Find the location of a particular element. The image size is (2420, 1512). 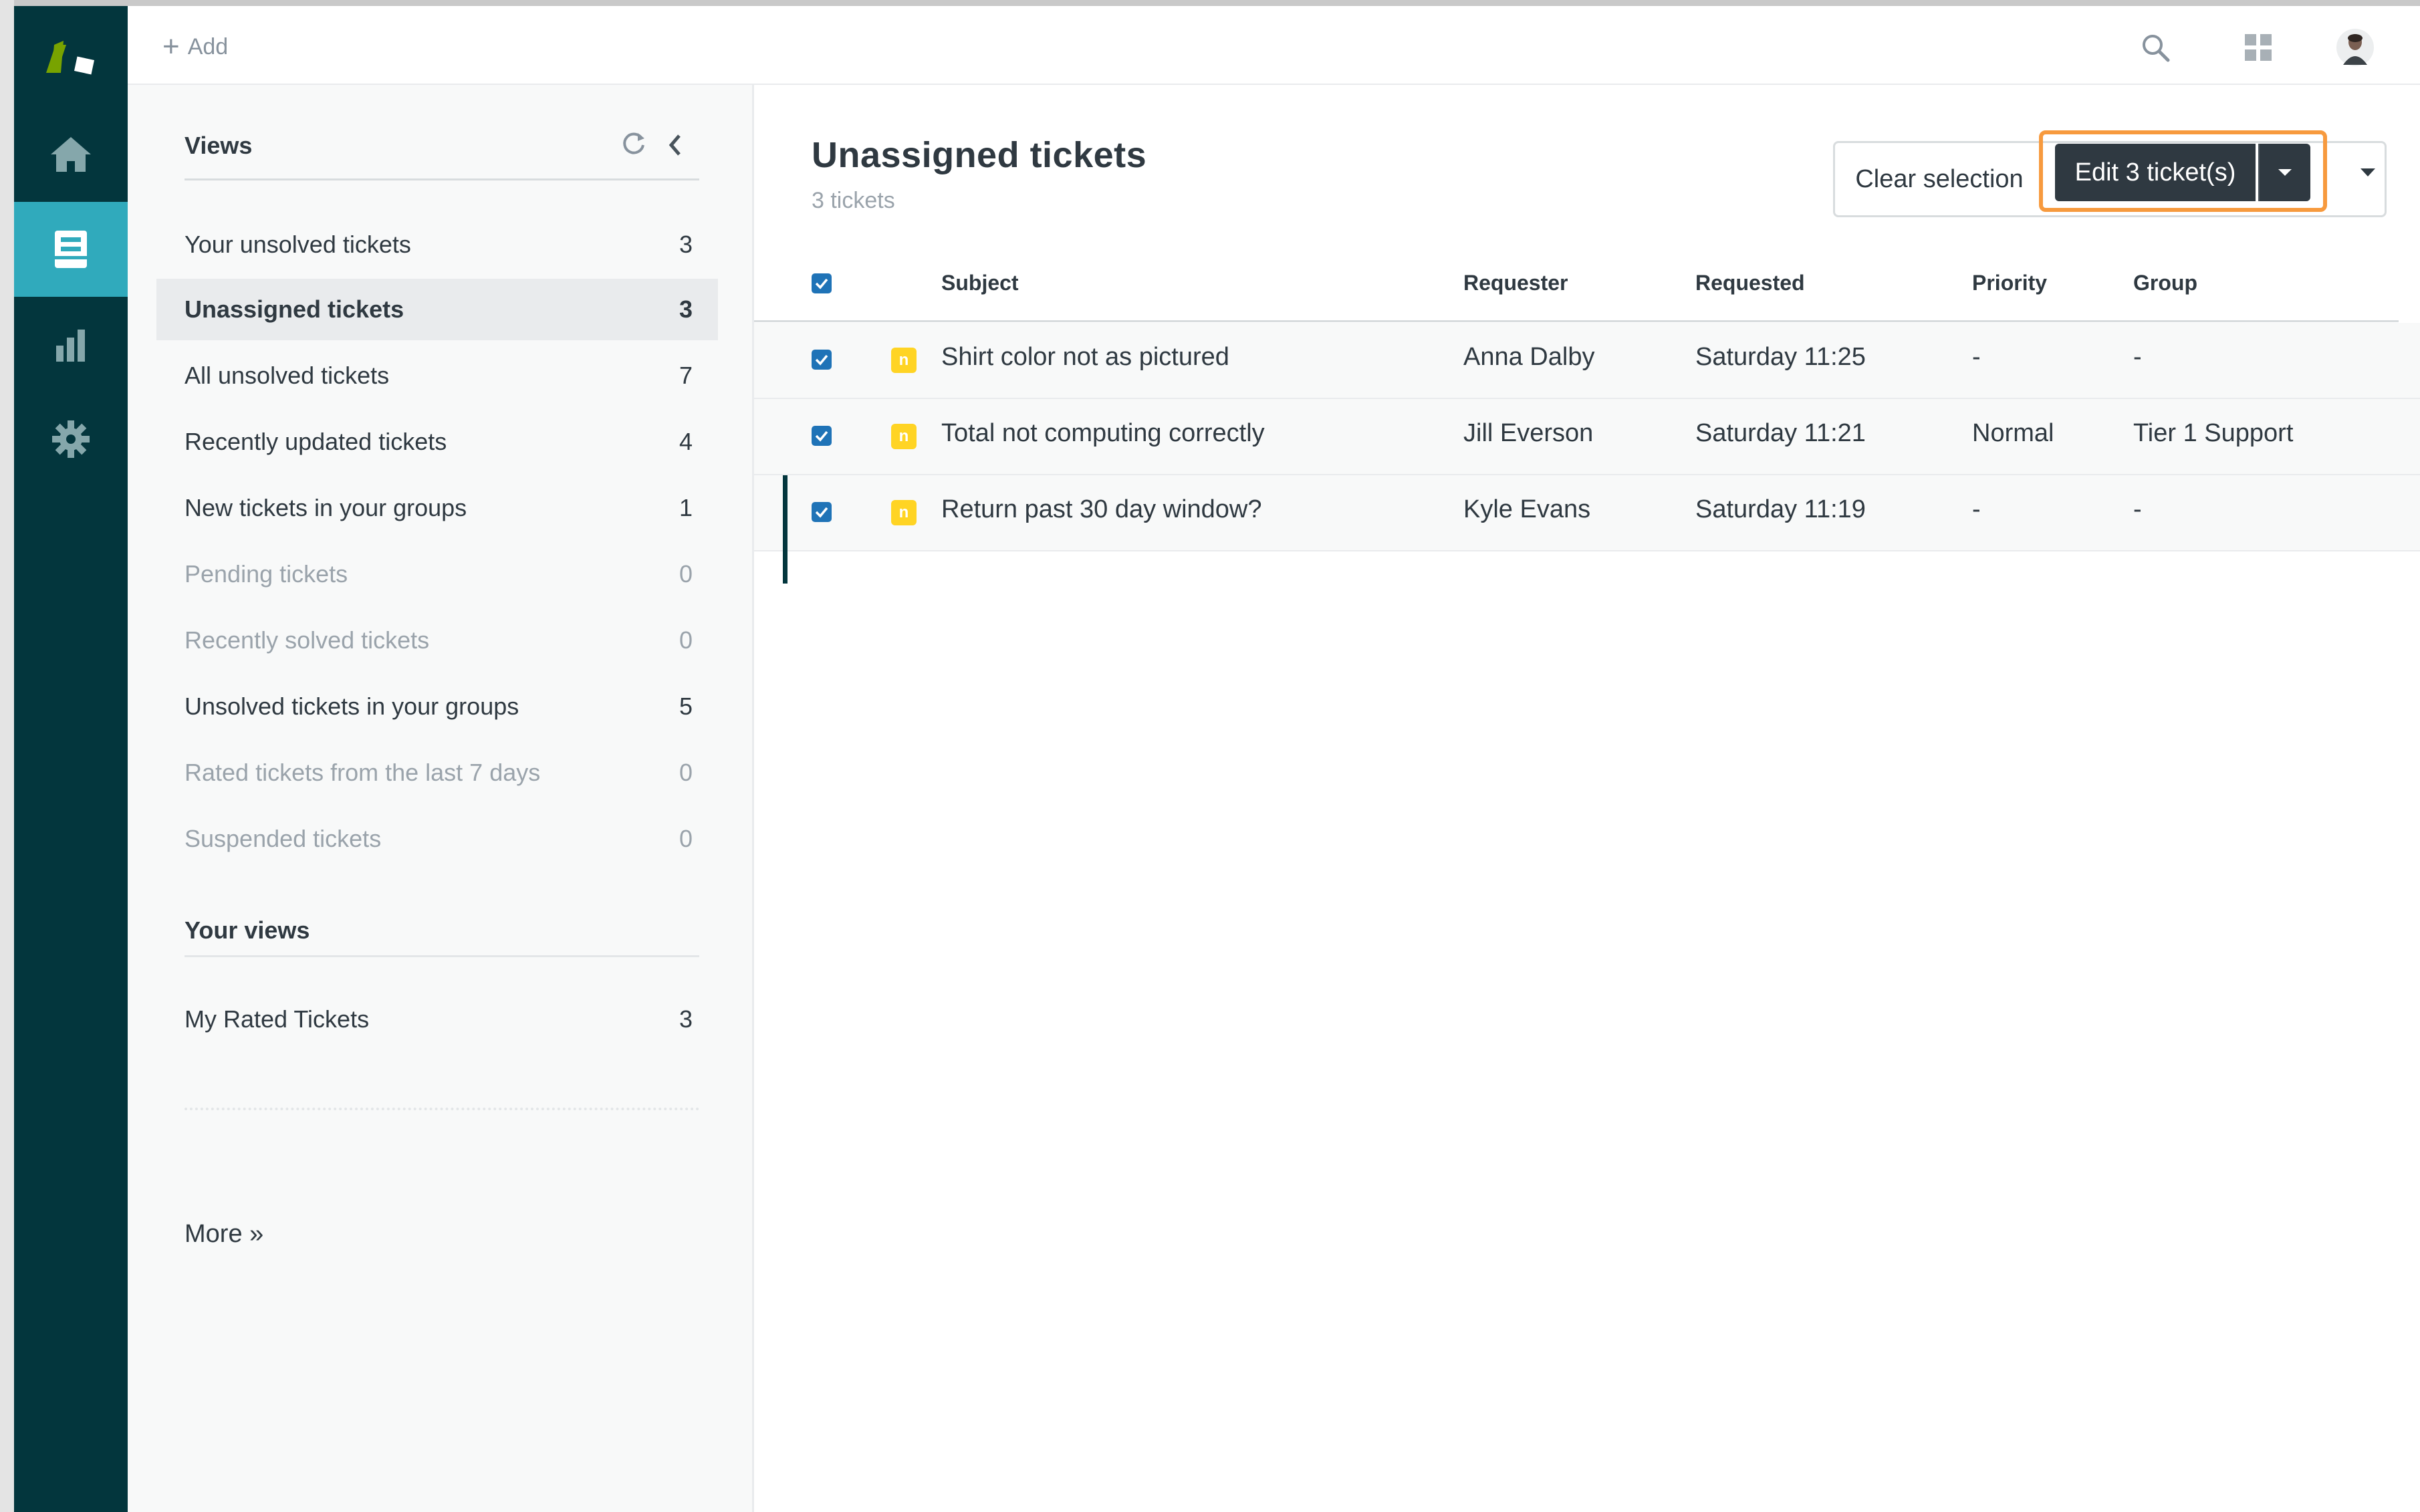

gear-icon is located at coordinates (71, 439).